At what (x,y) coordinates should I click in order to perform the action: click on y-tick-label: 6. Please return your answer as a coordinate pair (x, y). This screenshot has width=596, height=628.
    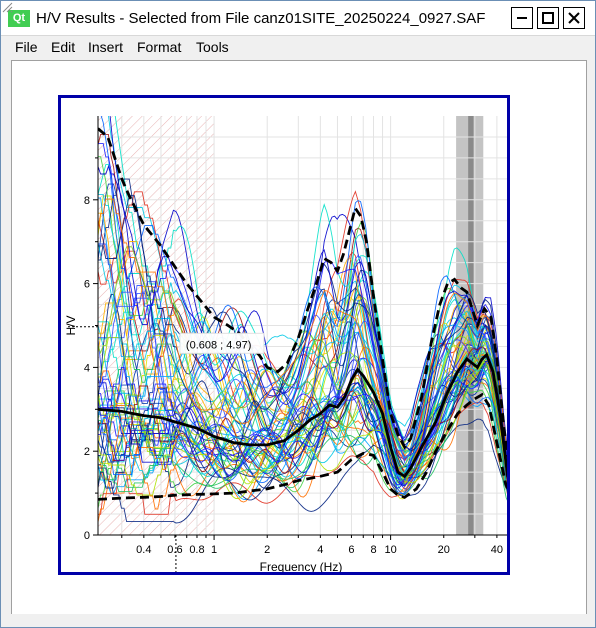
    Looking at the image, I should click on (87, 285).